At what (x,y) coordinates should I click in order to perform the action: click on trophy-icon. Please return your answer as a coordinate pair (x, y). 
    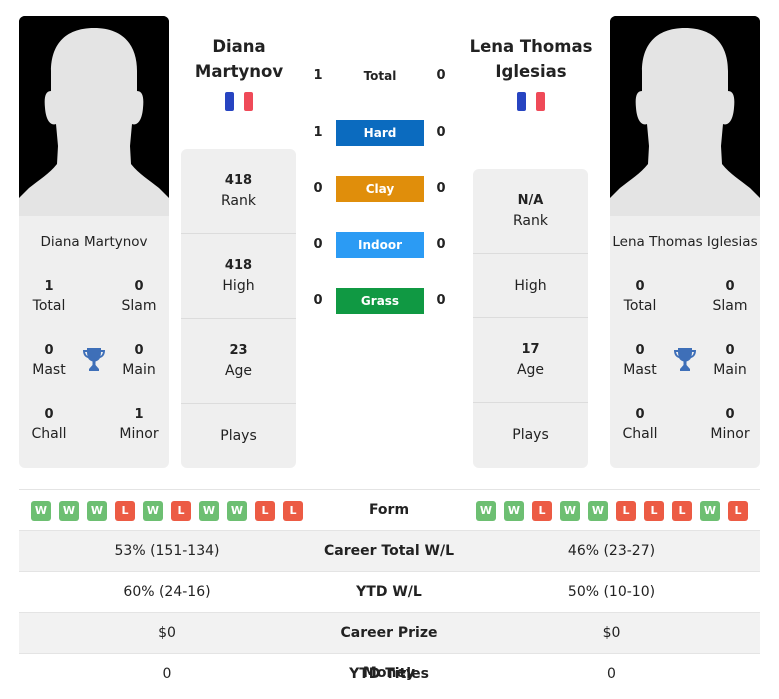
    Looking at the image, I should click on (94, 359).